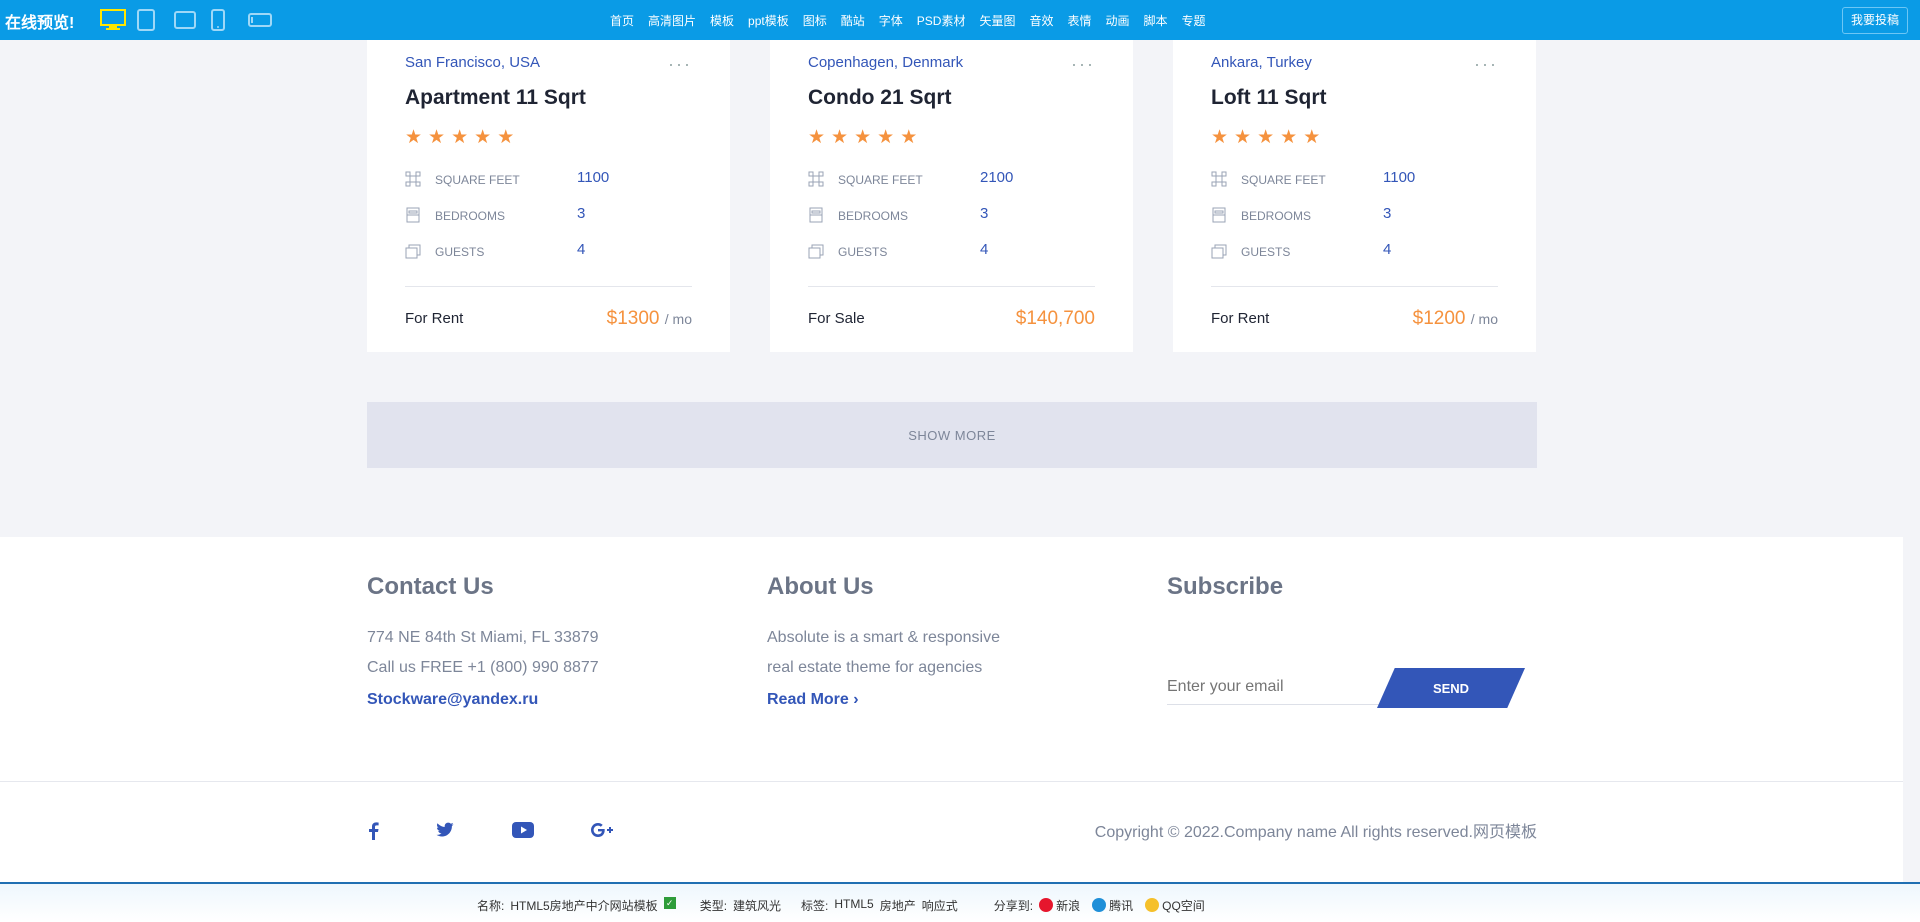 This screenshot has width=1920, height=922. Describe the element at coordinates (113, 20) in the screenshot. I see `desktop-view-icon` at that location.